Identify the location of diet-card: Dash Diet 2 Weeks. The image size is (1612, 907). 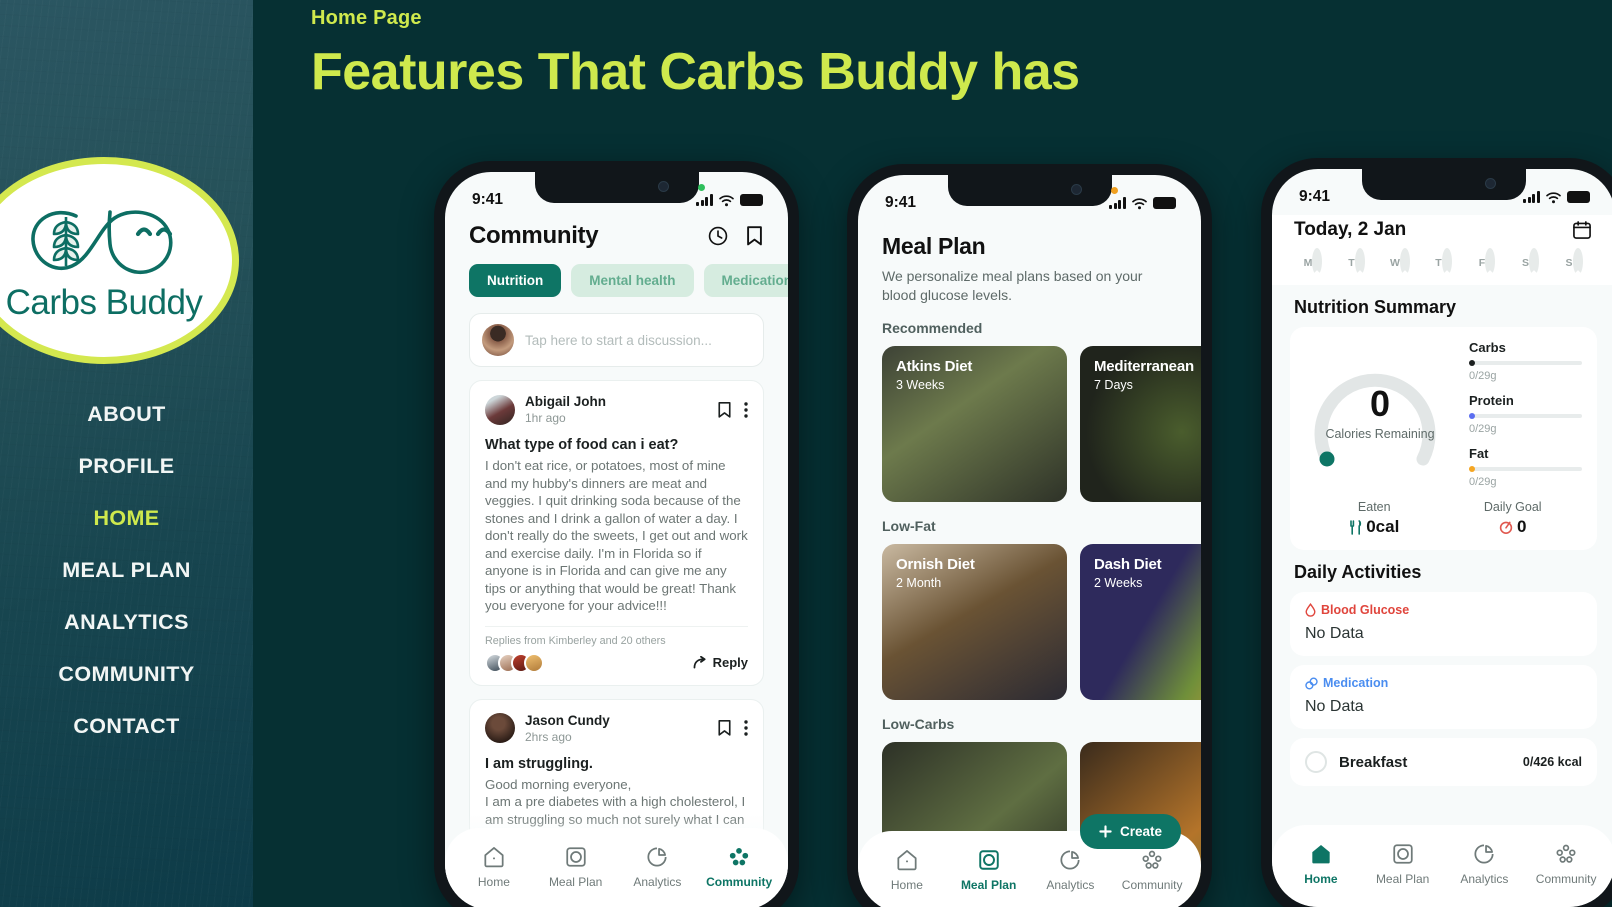
(1140, 622).